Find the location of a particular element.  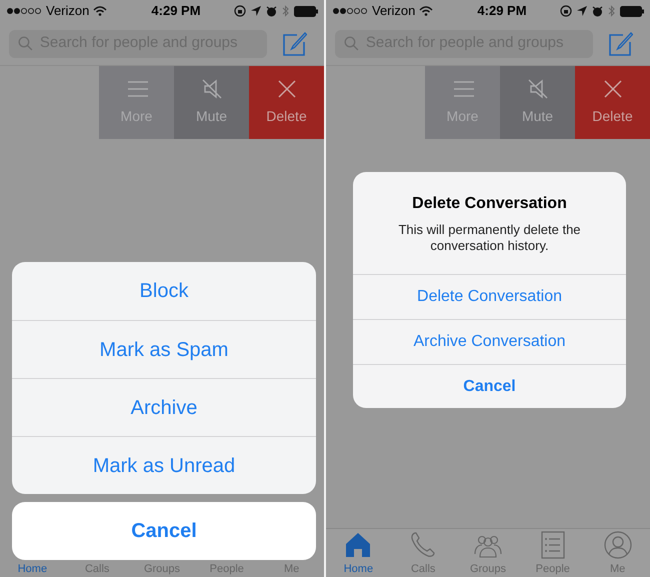

tab-label: Home is located at coordinates (32, 569).